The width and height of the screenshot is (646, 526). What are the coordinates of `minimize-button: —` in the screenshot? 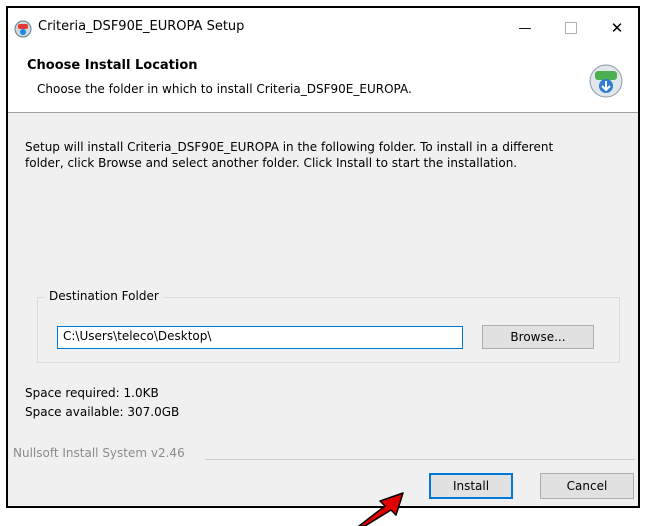 It's located at (525, 28).